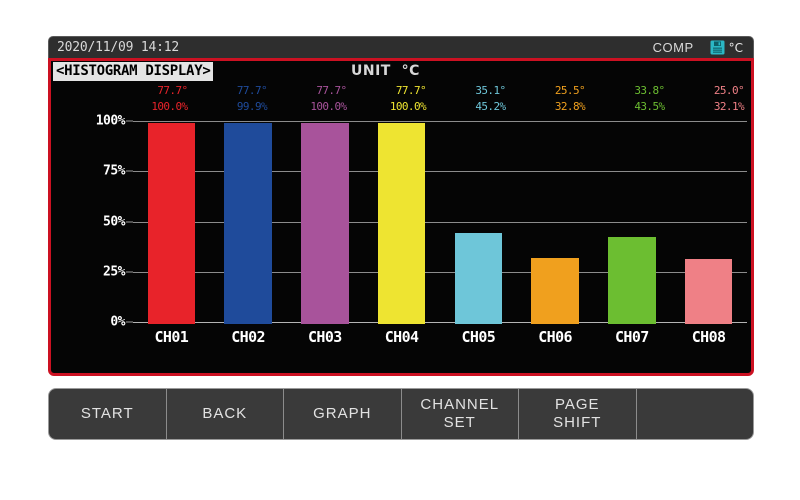 This screenshot has height=500, width=800. What do you see at coordinates (729, 90) in the screenshot?
I see `readout-temperature: 25.0°` at bounding box center [729, 90].